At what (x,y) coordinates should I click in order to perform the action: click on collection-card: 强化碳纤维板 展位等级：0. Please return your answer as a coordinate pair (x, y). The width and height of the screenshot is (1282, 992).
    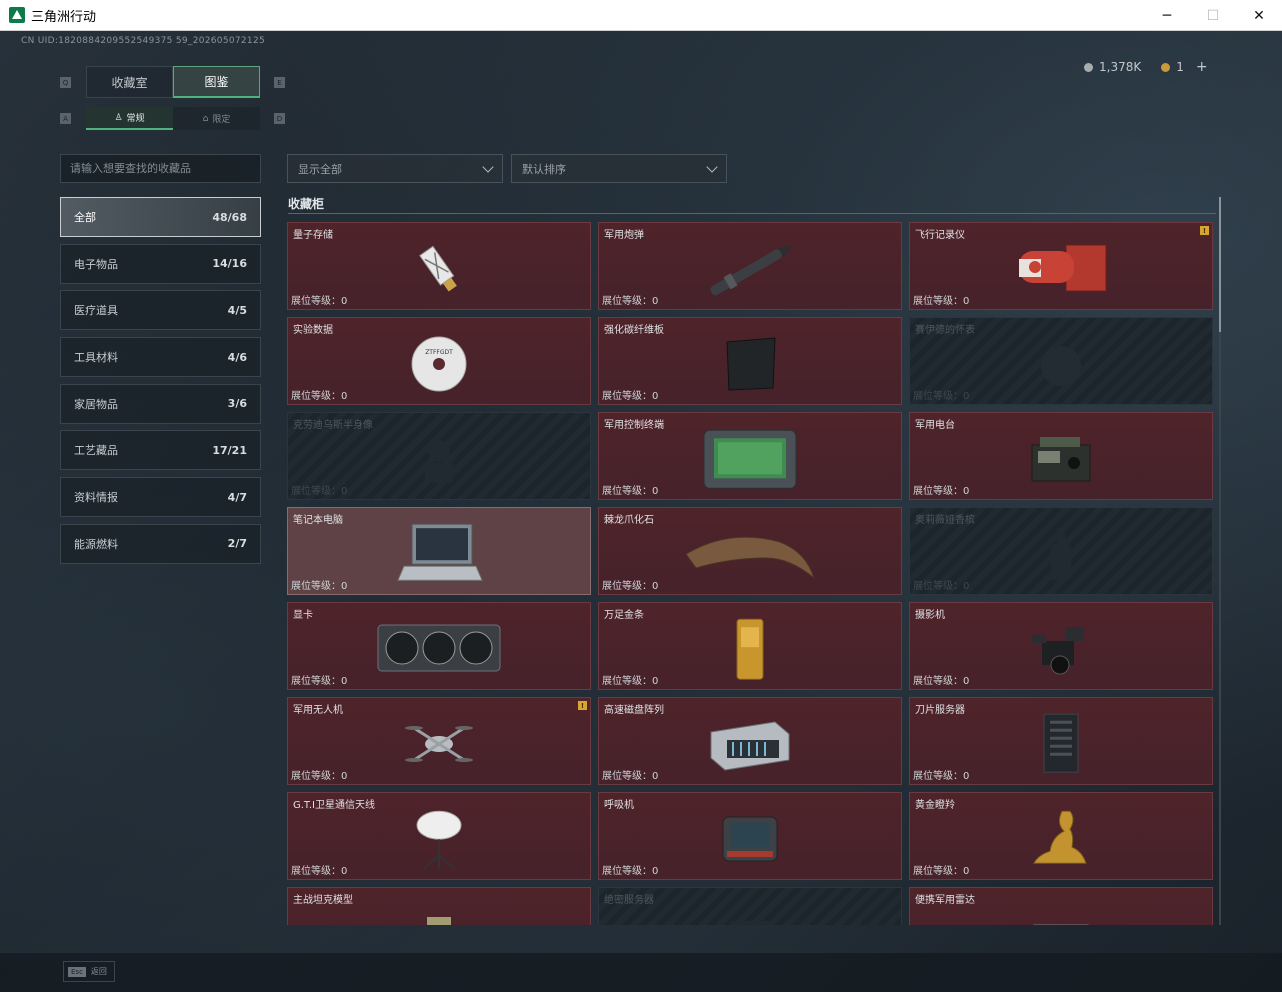
    Looking at the image, I should click on (750, 361).